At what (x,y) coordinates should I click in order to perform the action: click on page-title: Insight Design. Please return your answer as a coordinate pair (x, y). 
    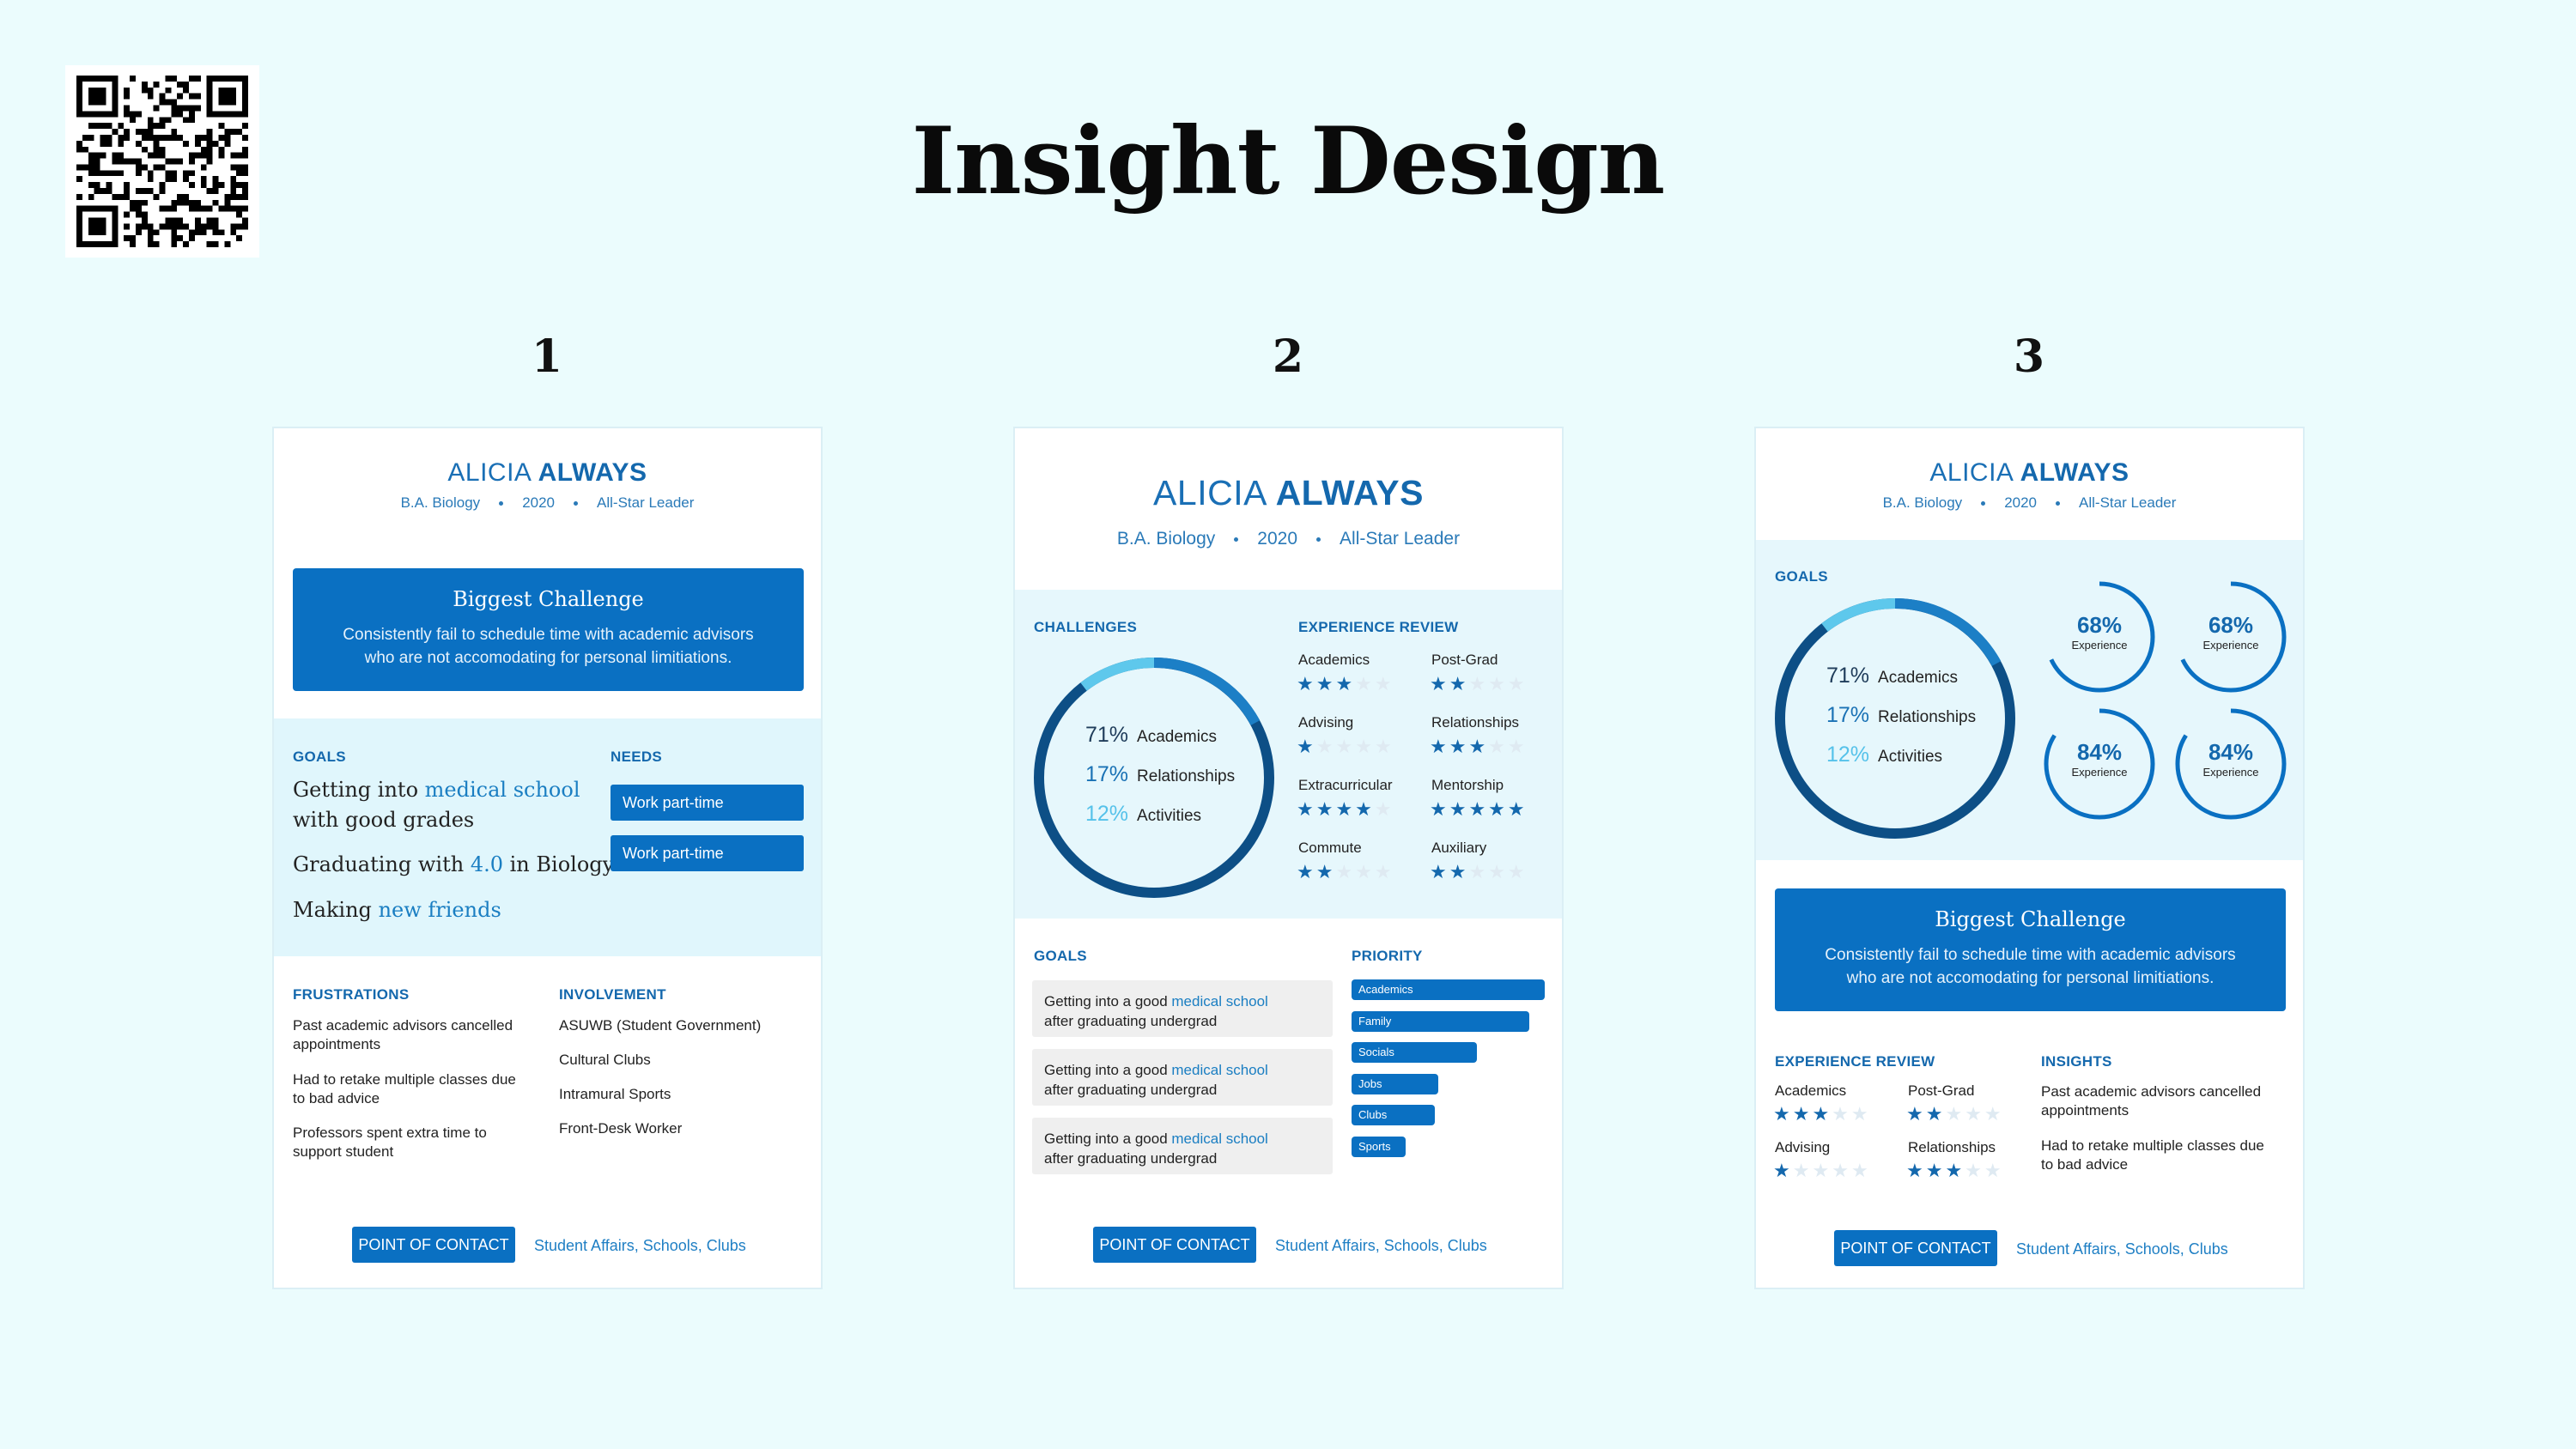
    Looking at the image, I should click on (1288, 161).